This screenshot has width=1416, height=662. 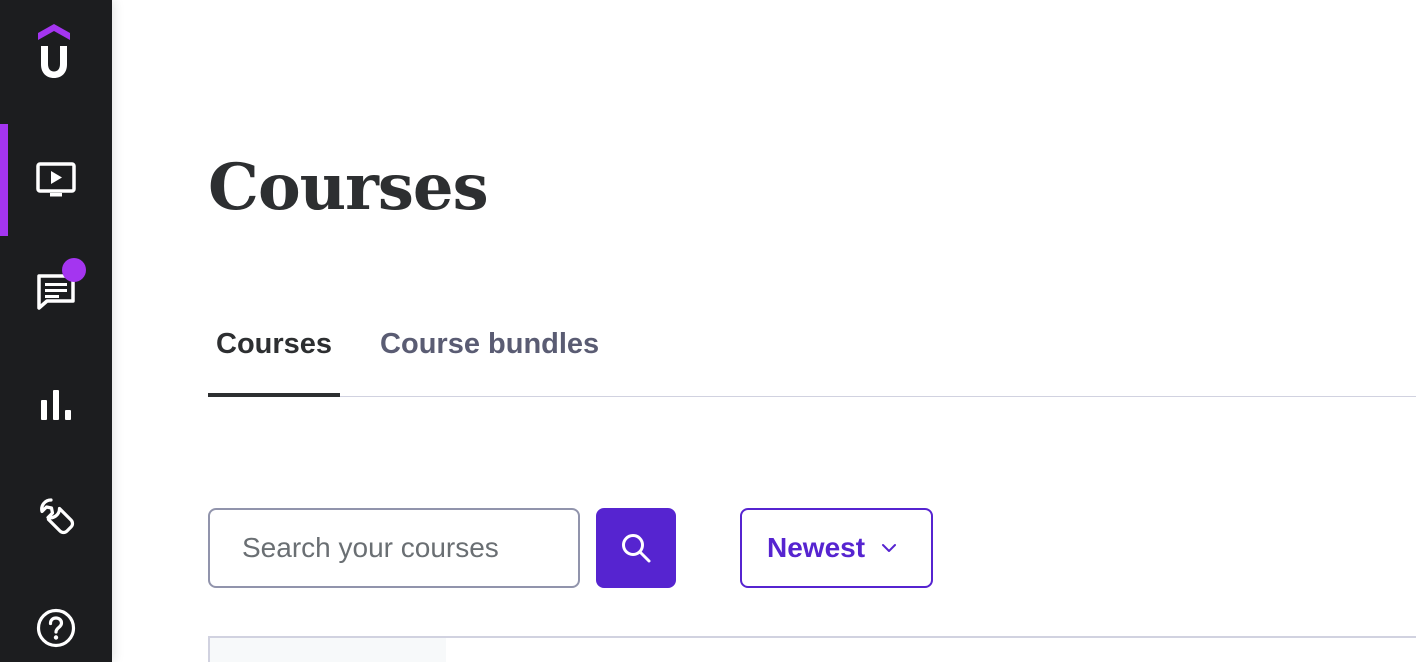 I want to click on search-input, so click(x=394, y=548).